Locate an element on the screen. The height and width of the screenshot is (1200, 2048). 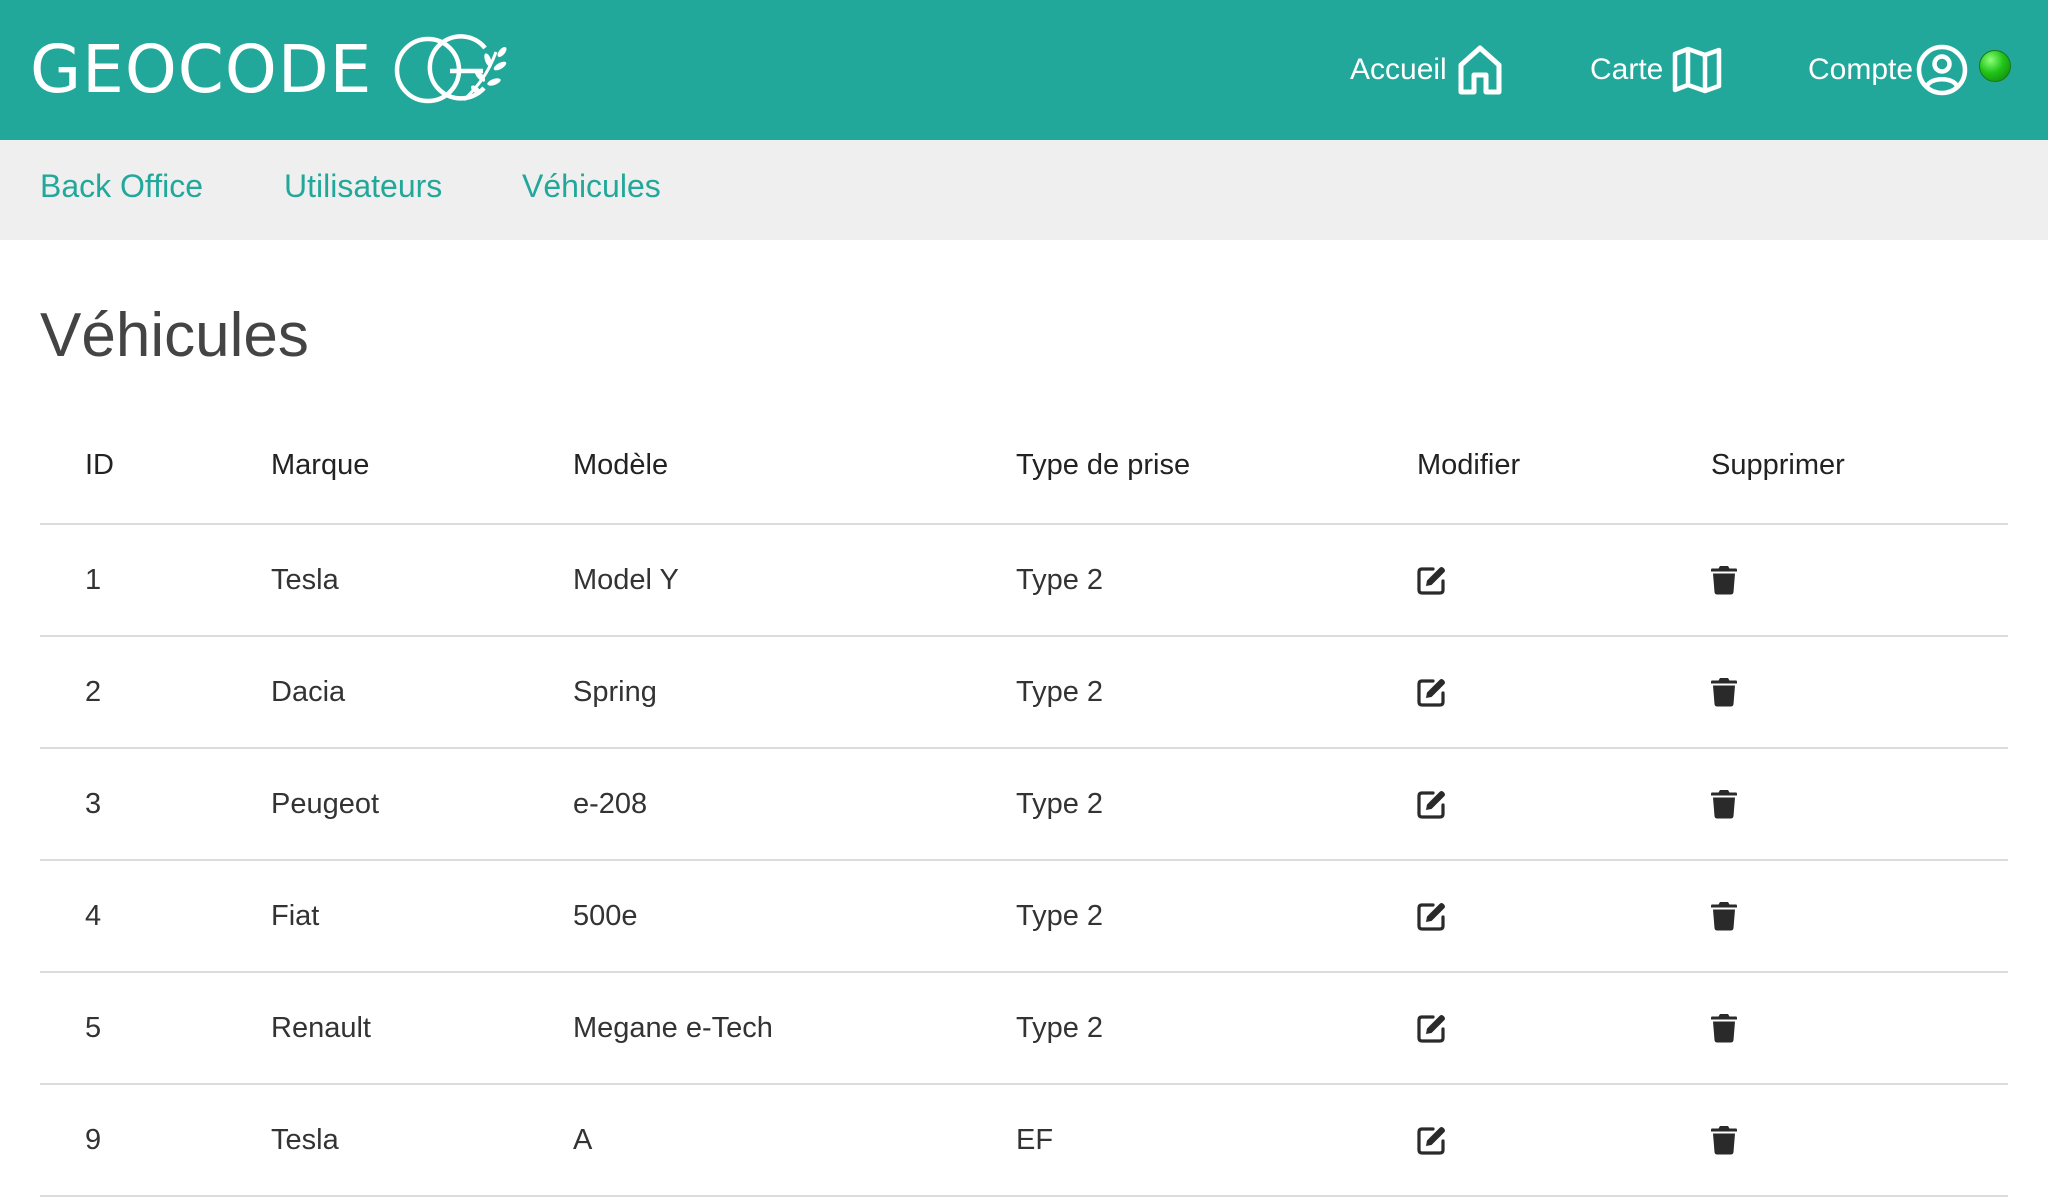
column-header-plug-type: Type de prise is located at coordinates (1103, 465).